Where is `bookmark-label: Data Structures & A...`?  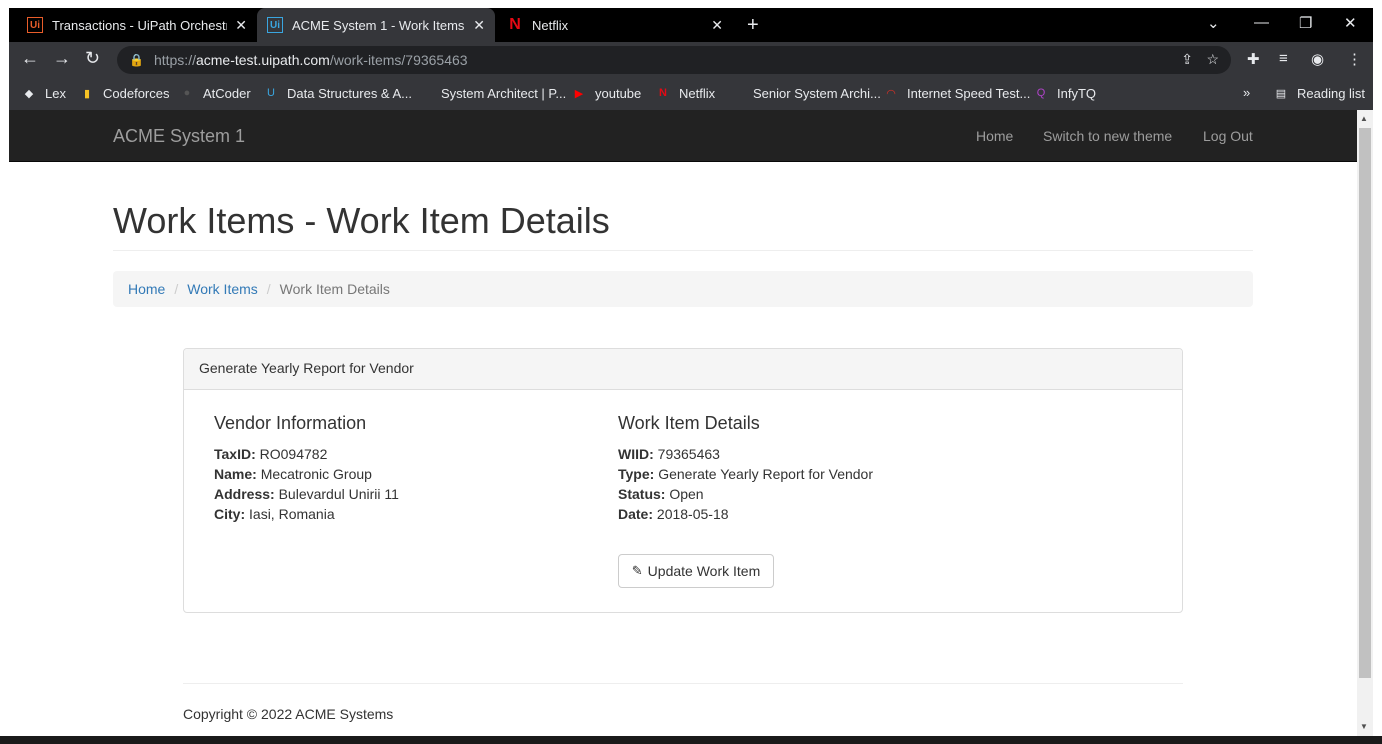
bookmark-label: Data Structures & A... is located at coordinates (349, 93).